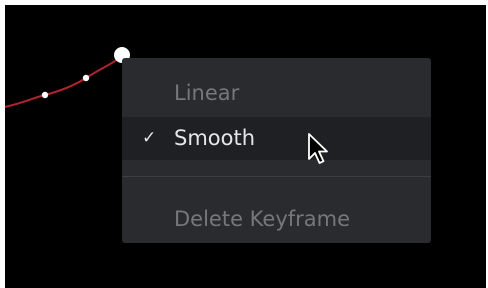 The width and height of the screenshot is (488, 288). Describe the element at coordinates (276, 93) in the screenshot. I see `menu-item-linear: Linear` at that location.